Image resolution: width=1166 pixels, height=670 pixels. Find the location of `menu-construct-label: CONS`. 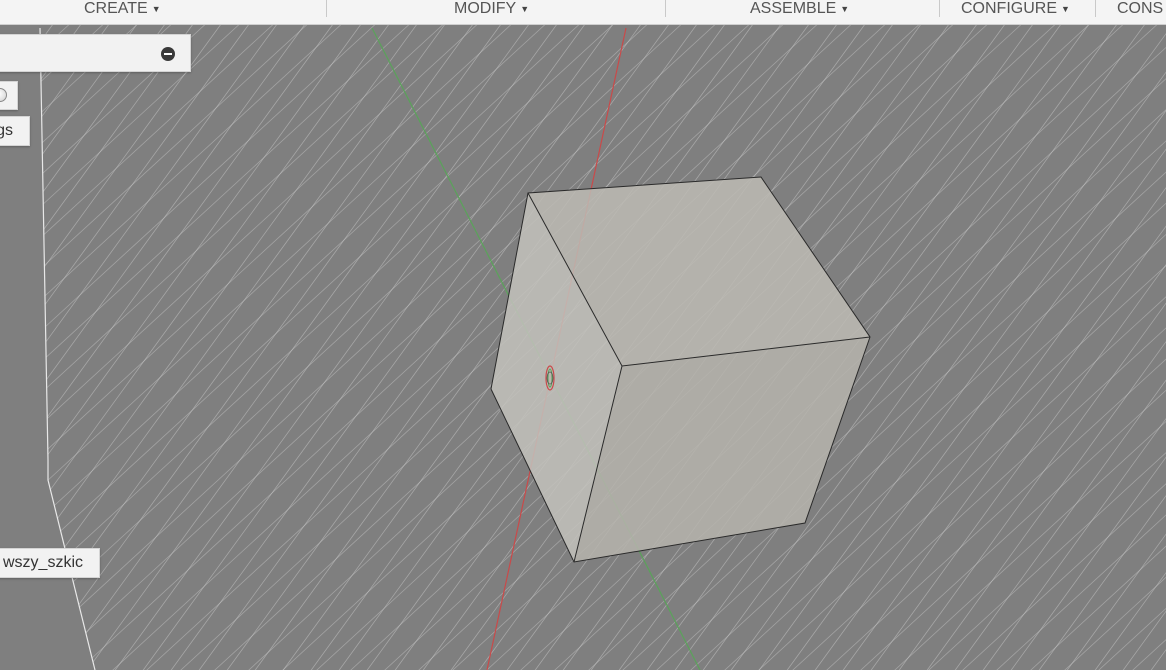

menu-construct-label: CONS is located at coordinates (1140, 8).